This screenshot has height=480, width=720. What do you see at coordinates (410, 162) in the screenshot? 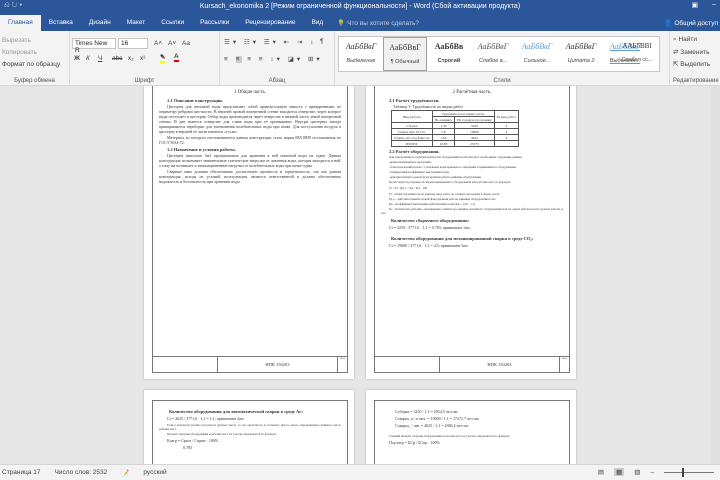
I see `list-item: -время неизменяемое программа,` at bounding box center [410, 162].